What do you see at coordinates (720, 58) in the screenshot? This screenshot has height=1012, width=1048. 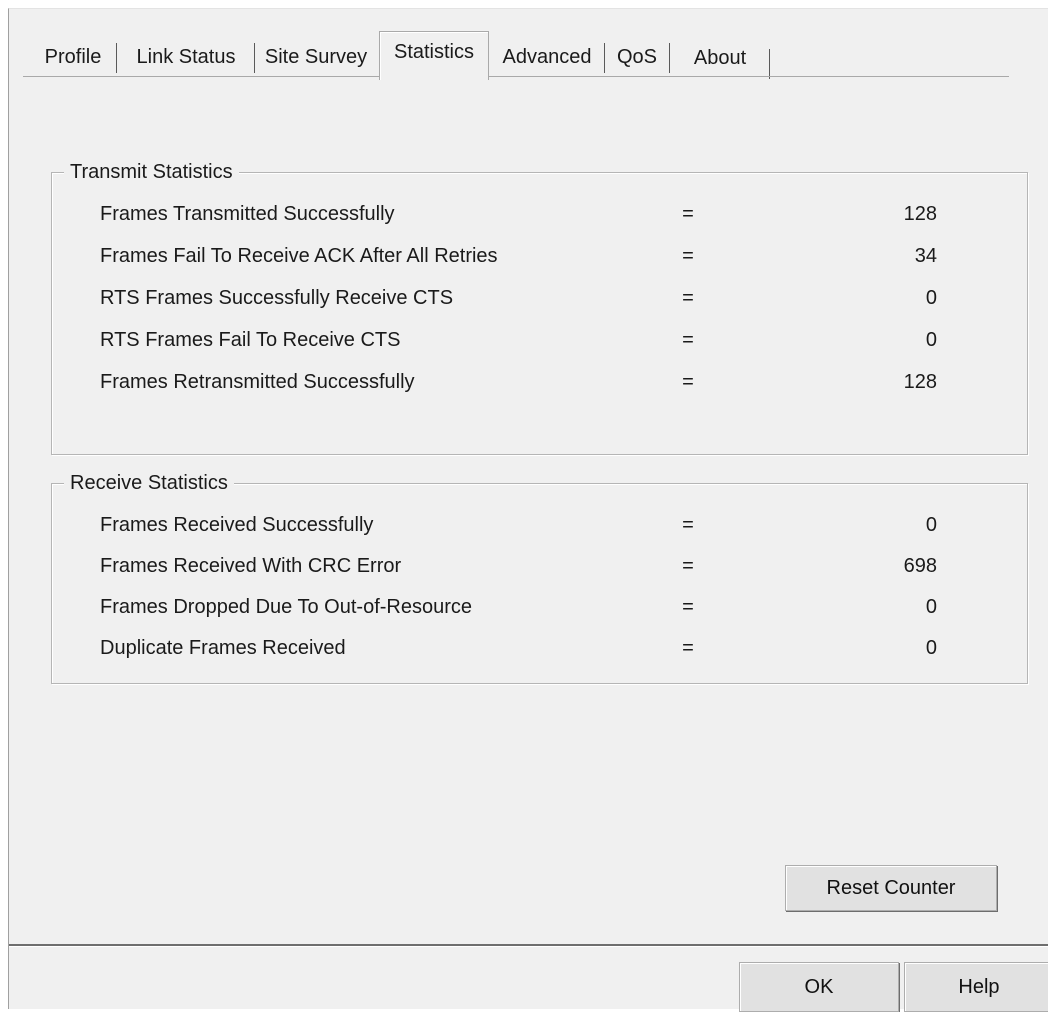 I see `tab-label: About` at bounding box center [720, 58].